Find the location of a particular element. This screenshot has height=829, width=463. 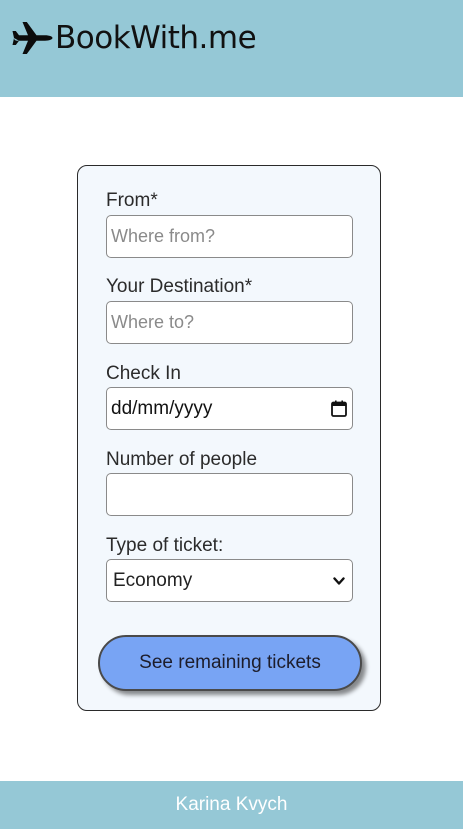

check-in-label: Check In is located at coordinates (143, 373).